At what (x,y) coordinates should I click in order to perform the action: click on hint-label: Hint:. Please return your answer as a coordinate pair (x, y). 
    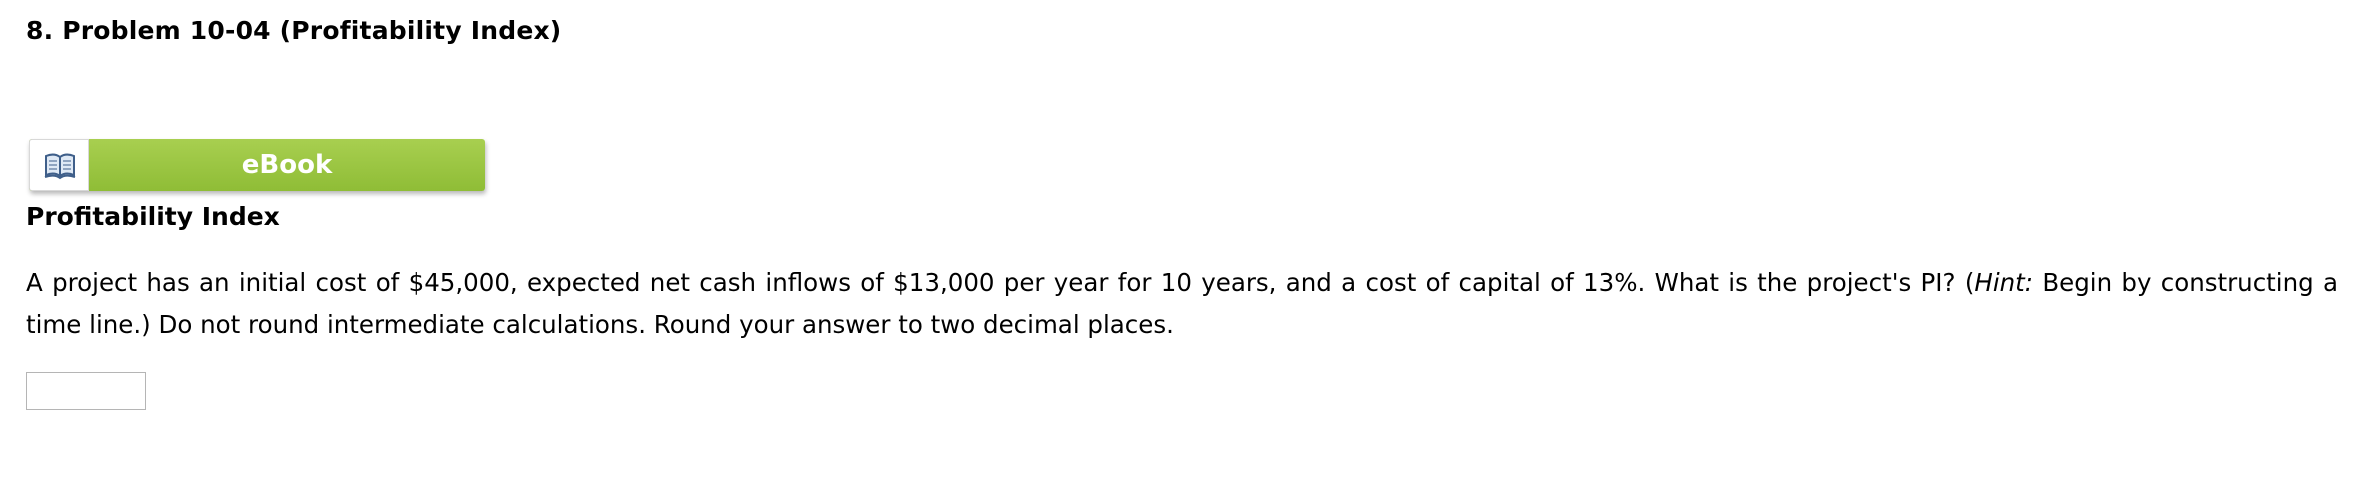
    Looking at the image, I should click on (2004, 282).